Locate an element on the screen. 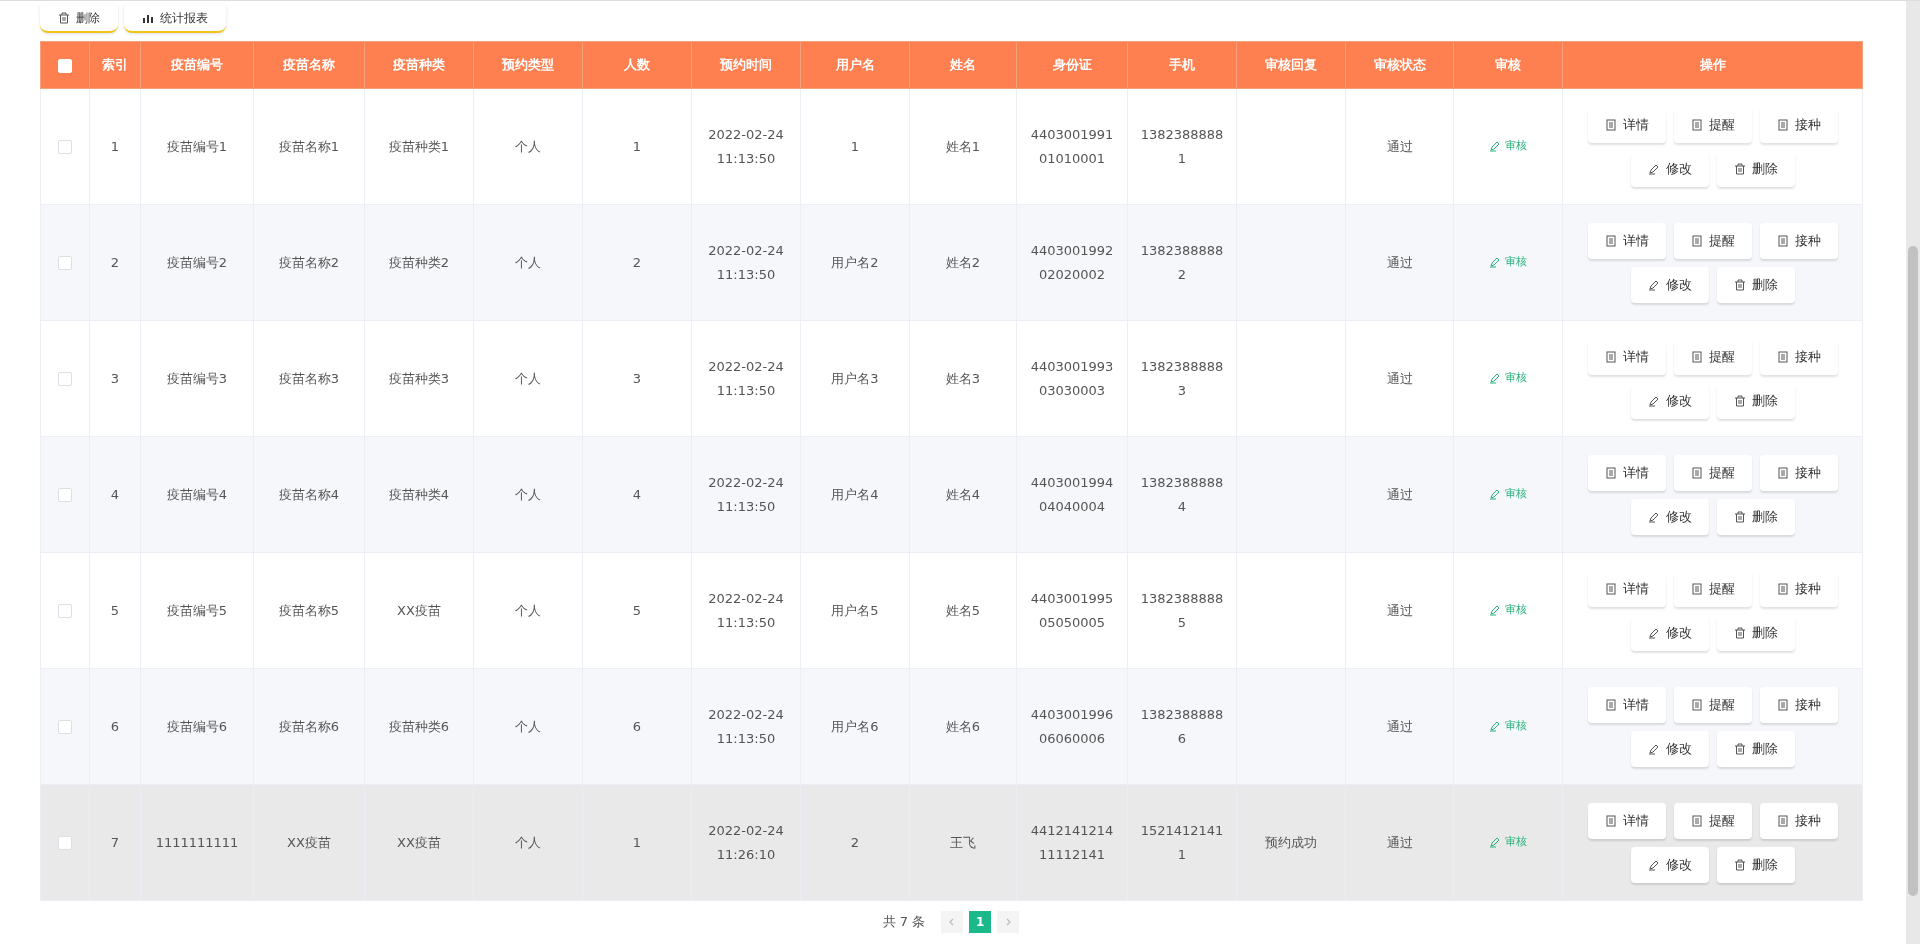 Image resolution: width=1920 pixels, height=944 pixels. toolbar-button: 统计报表 is located at coordinates (175, 19).